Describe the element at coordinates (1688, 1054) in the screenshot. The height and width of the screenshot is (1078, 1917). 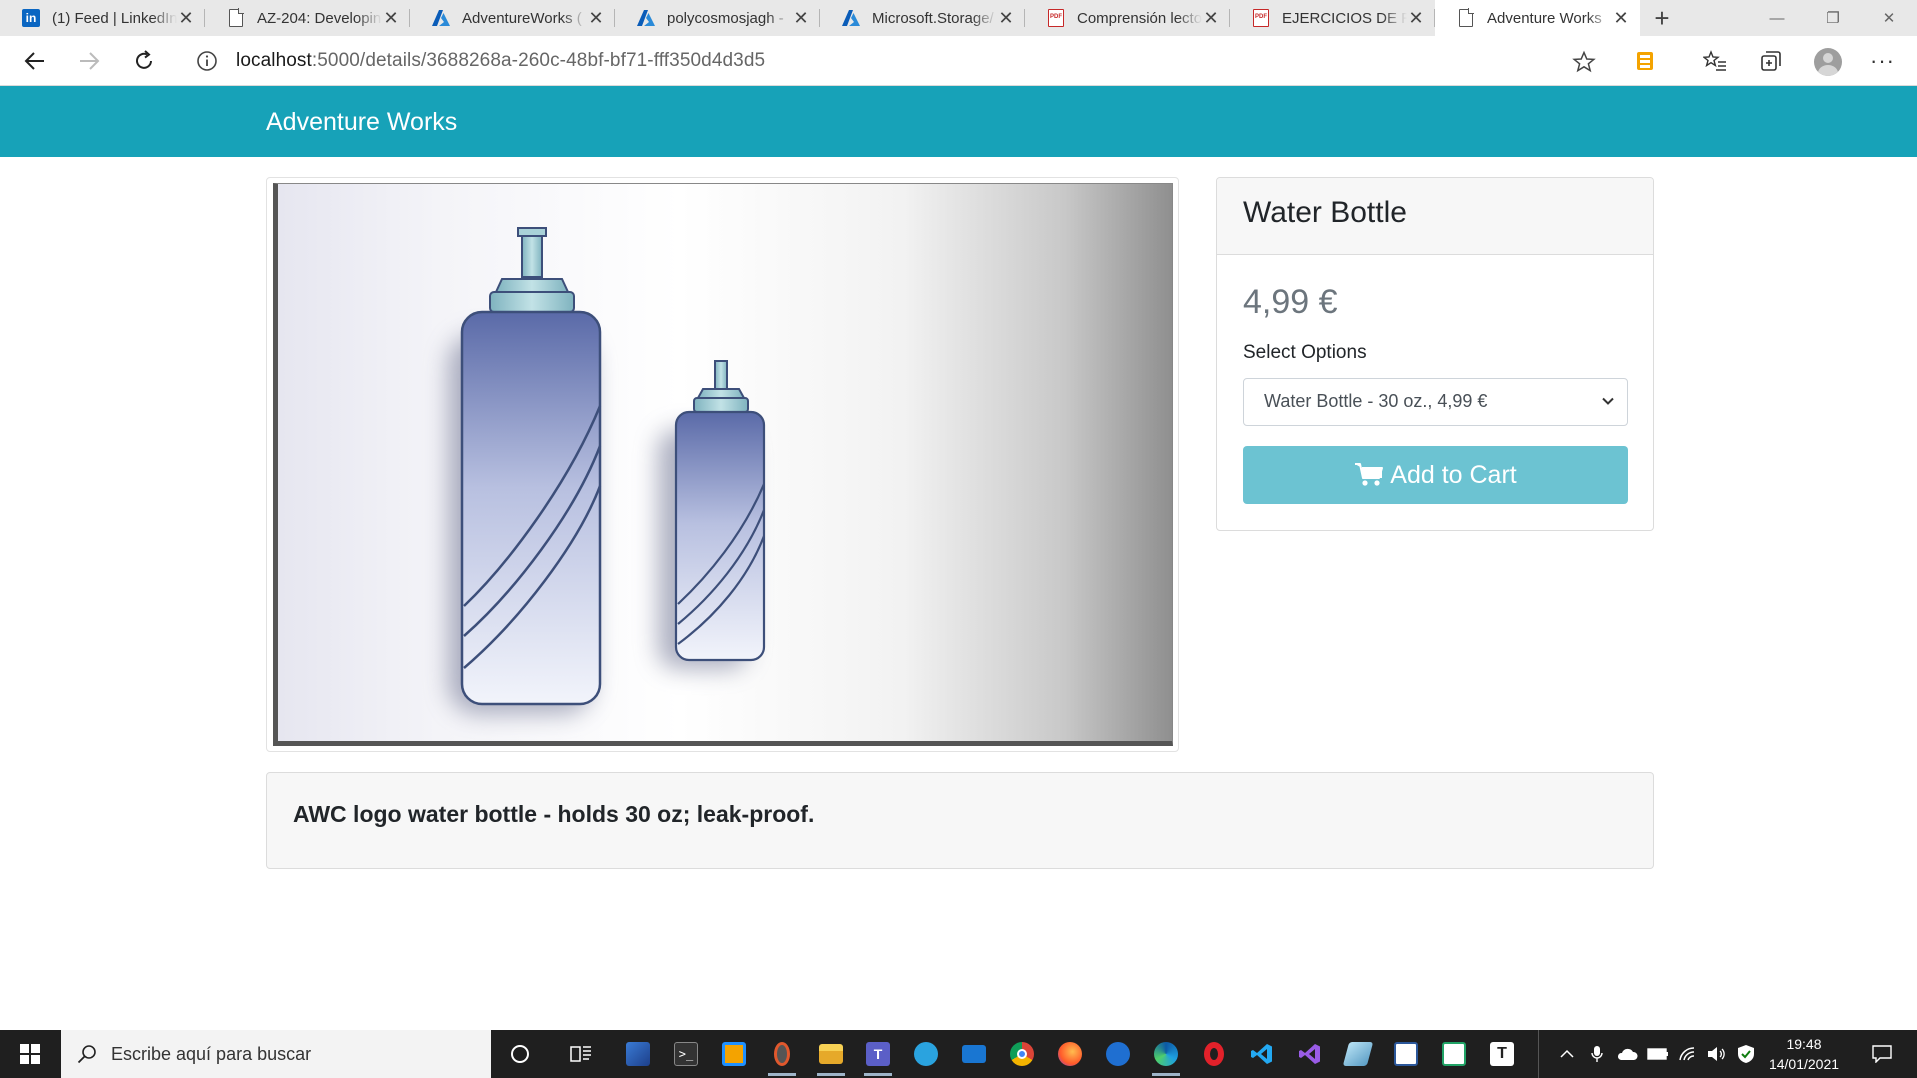
I see `wifi-icon` at that location.